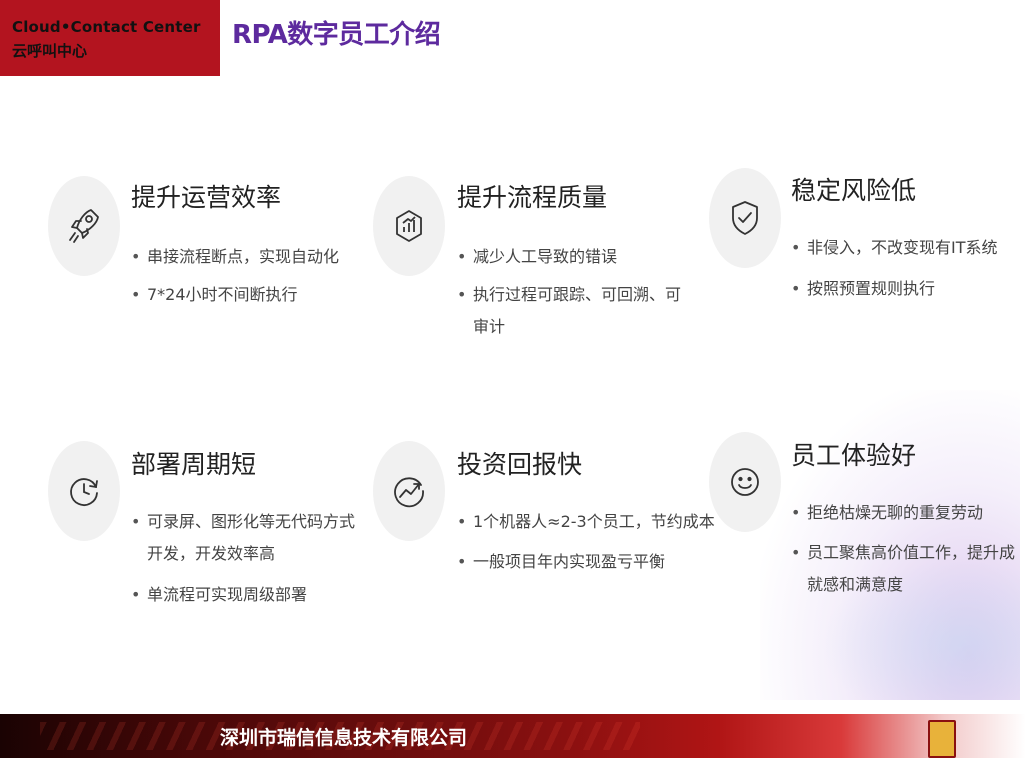 This screenshot has height=758, width=1026. Describe the element at coordinates (50, 51) in the screenshot. I see `logo-line-2: 云呼叫中心` at that location.